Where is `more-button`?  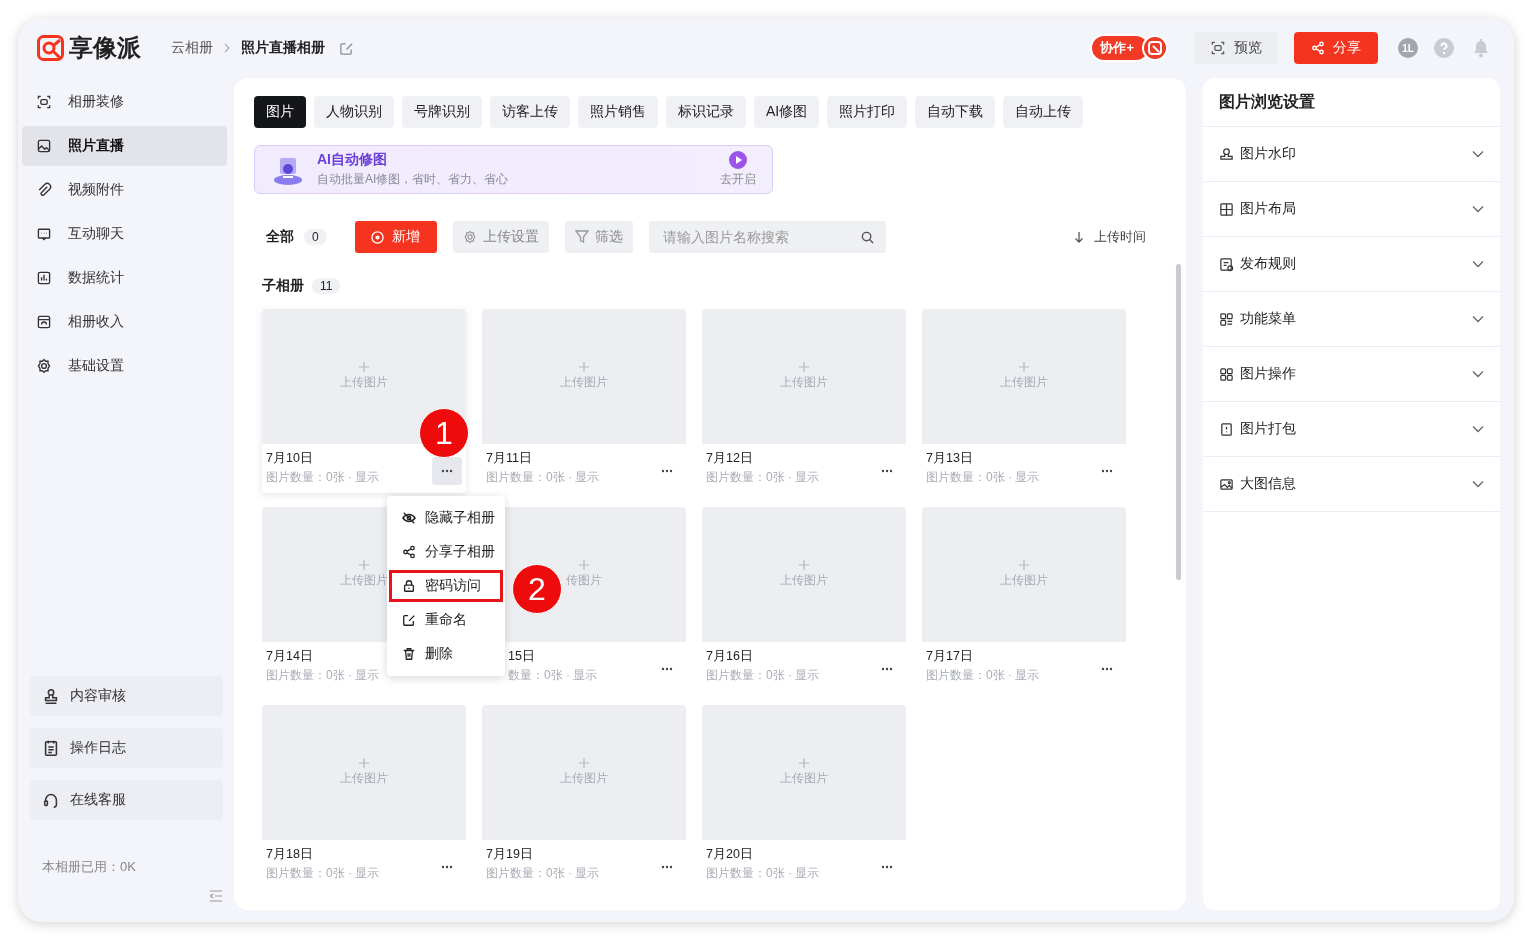 more-button is located at coordinates (447, 471).